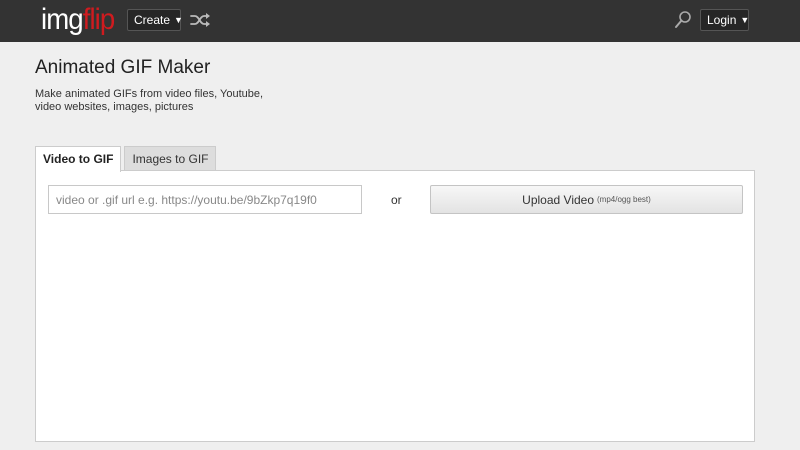 The height and width of the screenshot is (450, 800). Describe the element at coordinates (152, 20) in the screenshot. I see `create-label: Create` at that location.